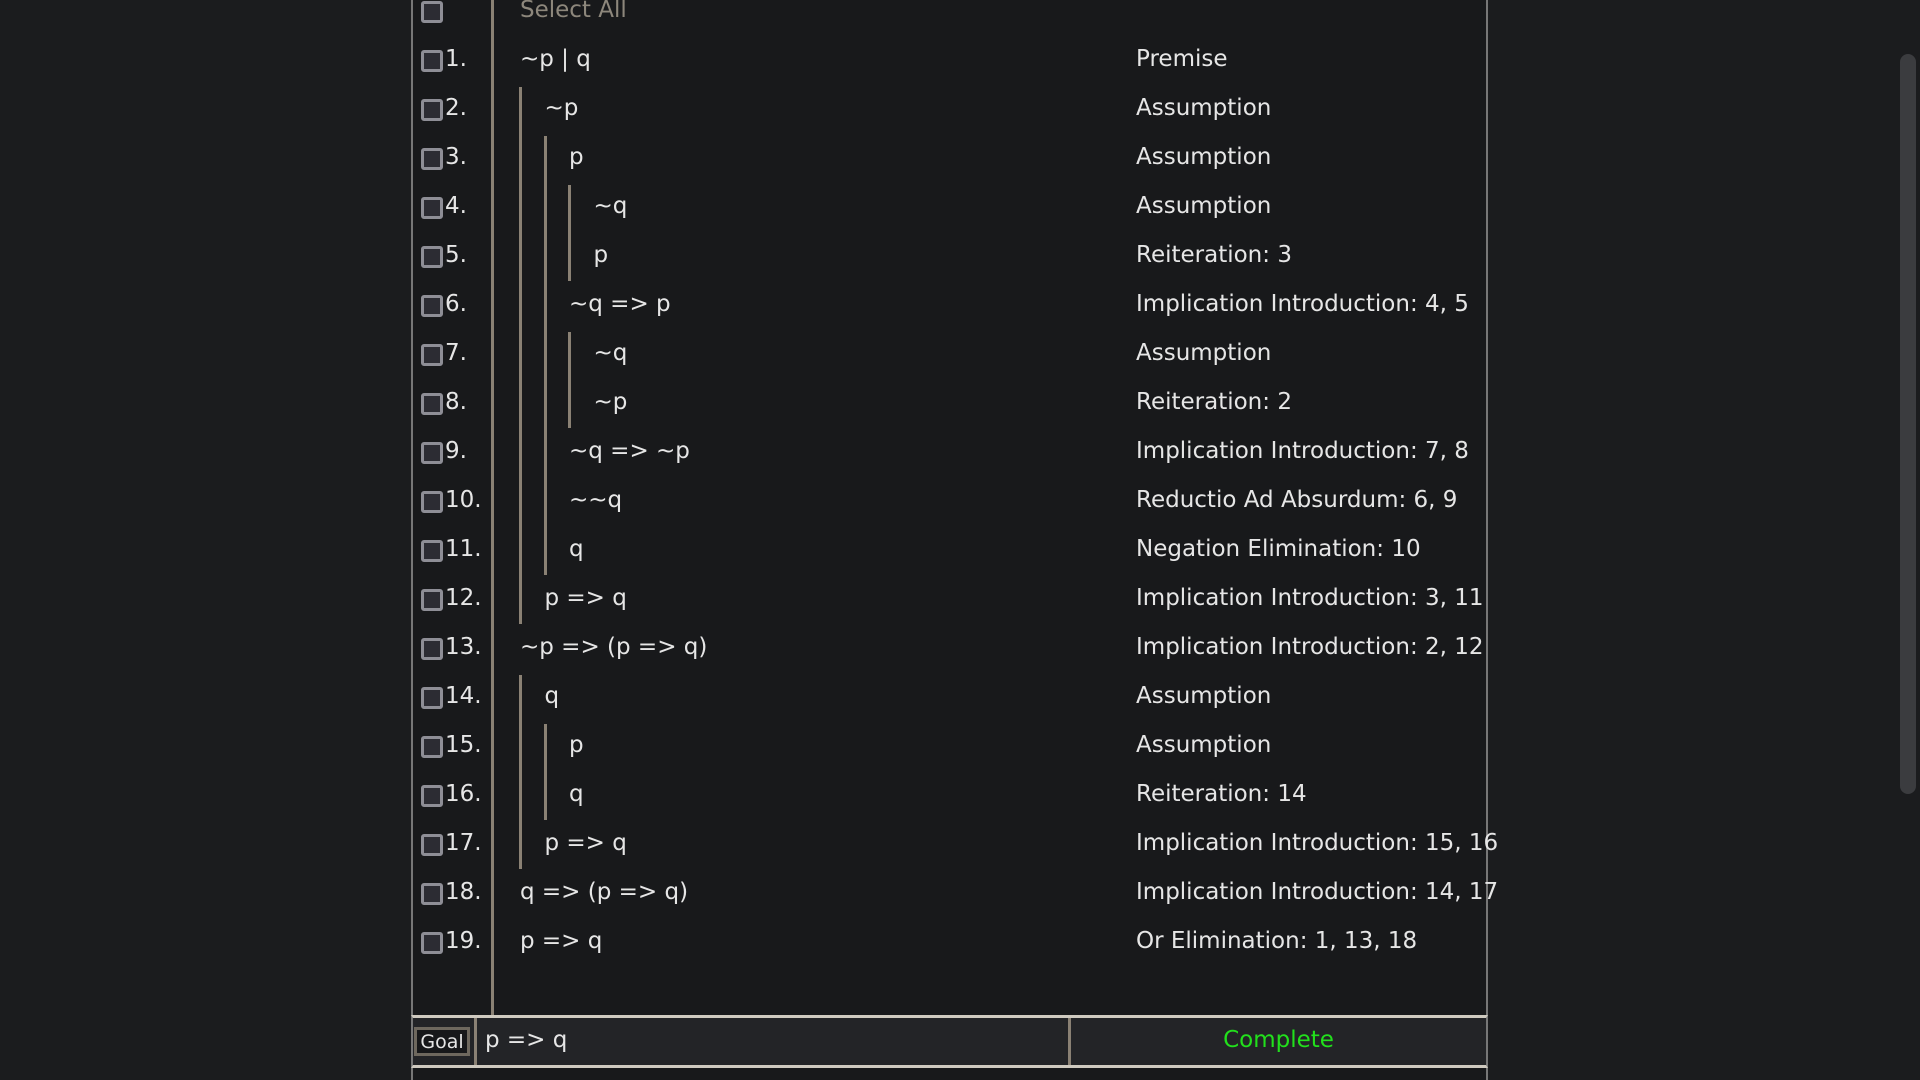 The width and height of the screenshot is (1920, 1080). What do you see at coordinates (526, 1040) in the screenshot?
I see `goal-formula: p => q` at bounding box center [526, 1040].